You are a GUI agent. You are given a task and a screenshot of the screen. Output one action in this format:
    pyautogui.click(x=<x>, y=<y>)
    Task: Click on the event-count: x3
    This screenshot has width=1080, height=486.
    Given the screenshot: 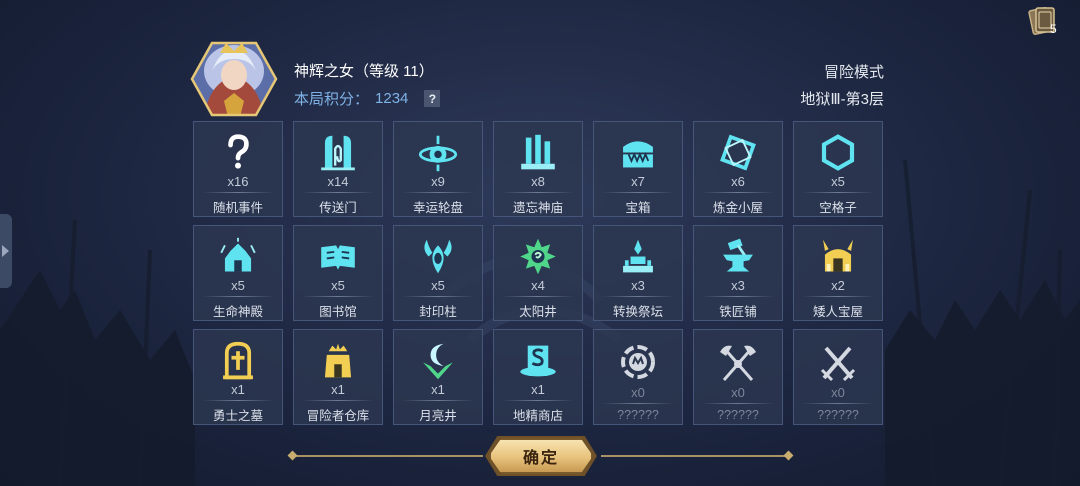 What is the action you would take?
    pyautogui.click(x=738, y=286)
    